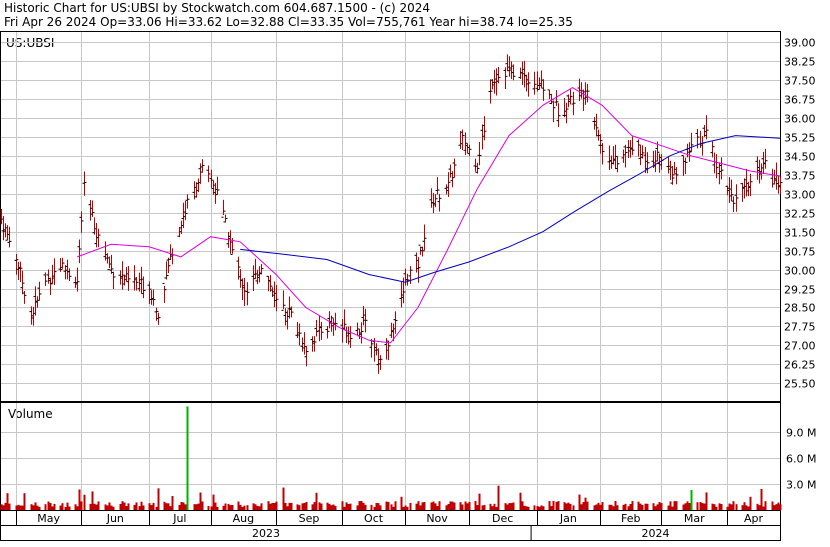 This screenshot has height=547, width=830. I want to click on year-label: 2023, so click(266, 533).